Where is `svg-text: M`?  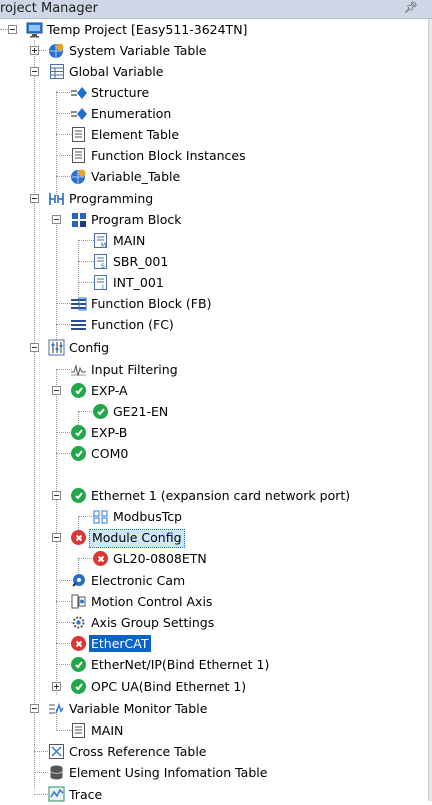 svg-text: M is located at coordinates (103, 245).